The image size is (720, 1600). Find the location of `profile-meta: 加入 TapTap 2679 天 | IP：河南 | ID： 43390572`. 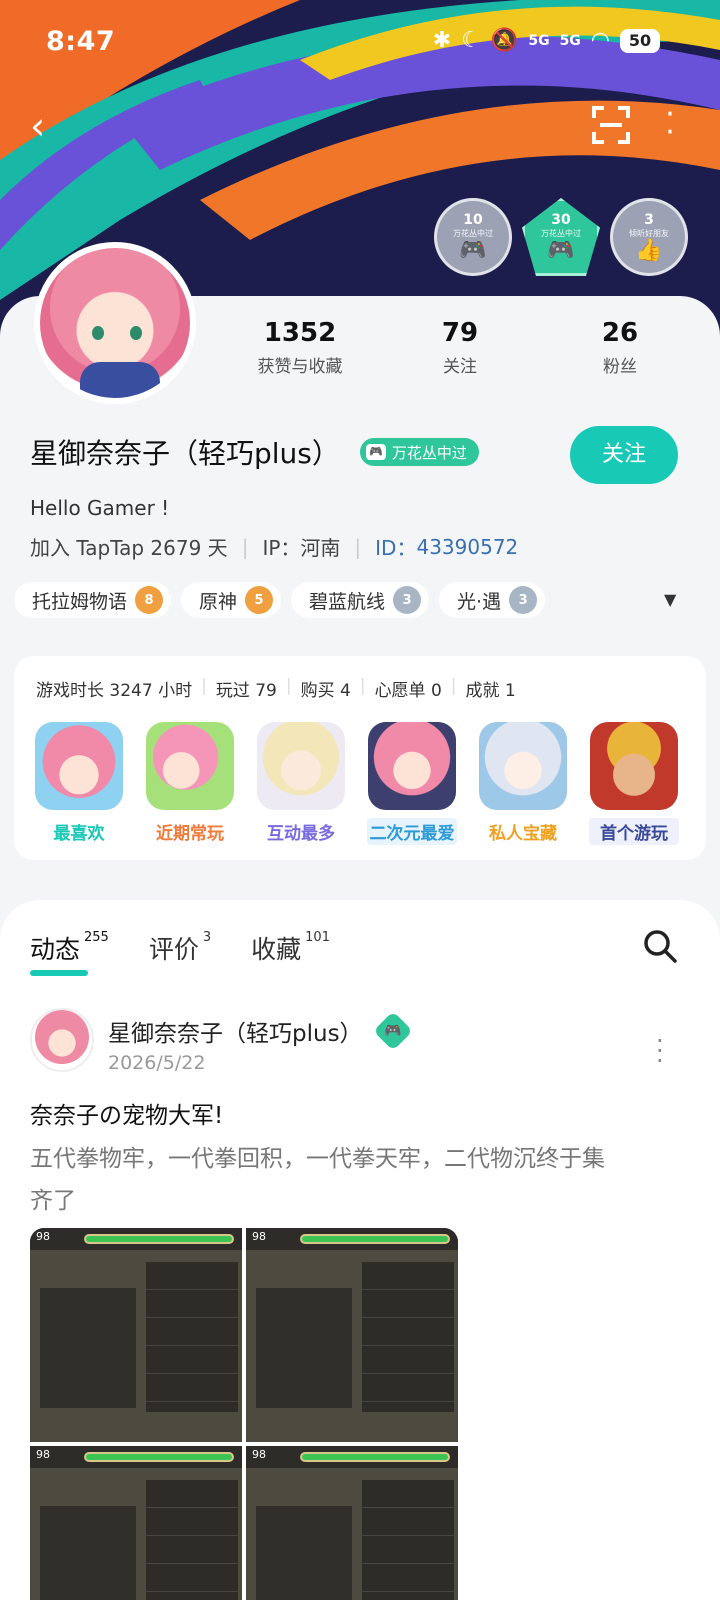

profile-meta: 加入 TapTap 2679 天 | IP：河南 | ID： 43390572 is located at coordinates (274, 546).